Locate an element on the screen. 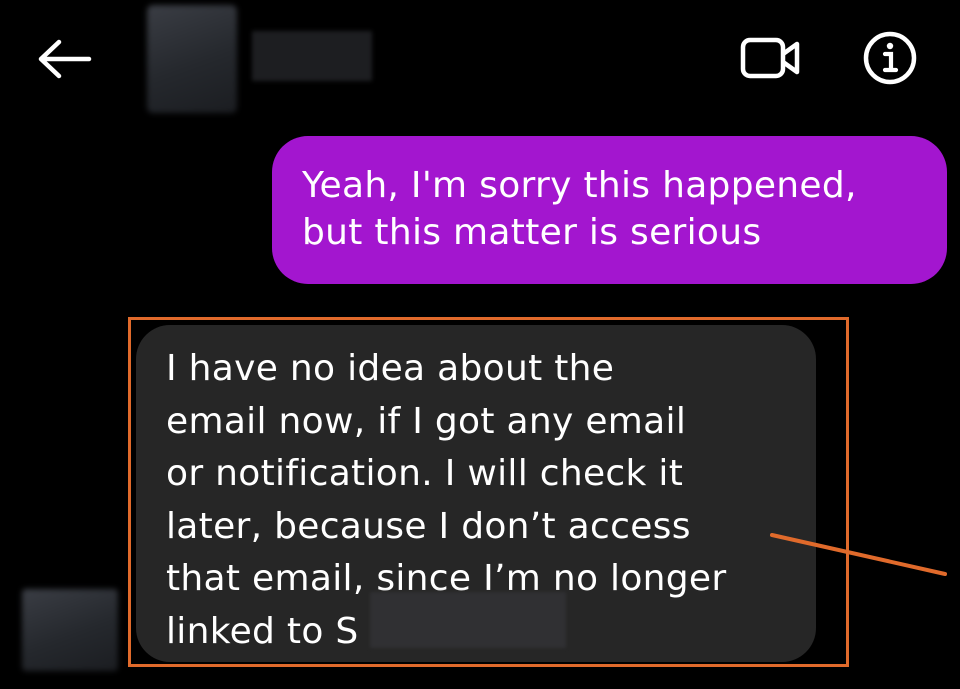 Image resolution: width=960 pixels, height=689 pixels. back-button is located at coordinates (63, 59).